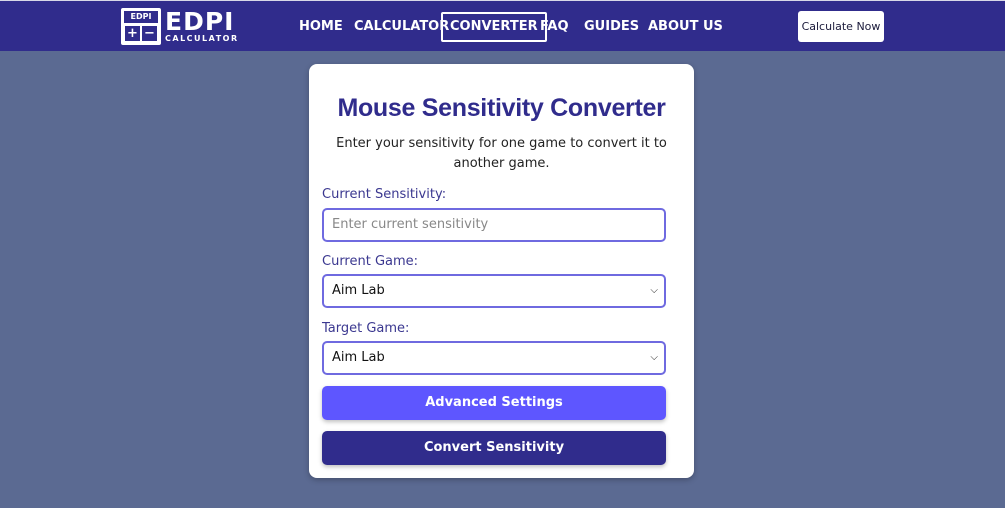  Describe the element at coordinates (401, 27) in the screenshot. I see `nav-item-calculator: CALCULATOR` at that location.